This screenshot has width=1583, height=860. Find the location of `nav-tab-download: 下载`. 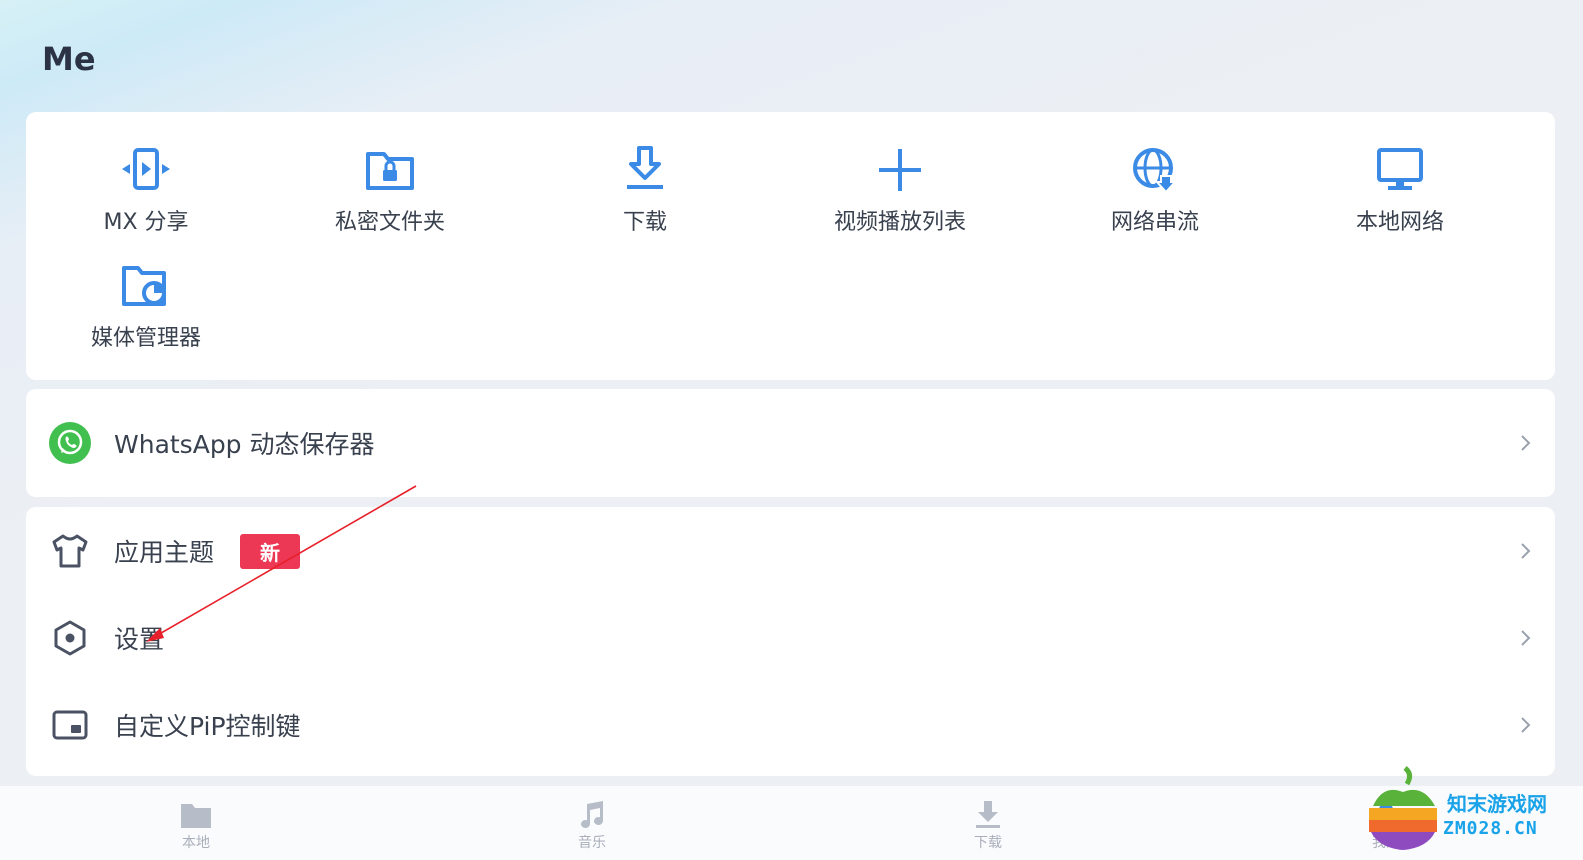

nav-tab-download: 下载 is located at coordinates (988, 826).